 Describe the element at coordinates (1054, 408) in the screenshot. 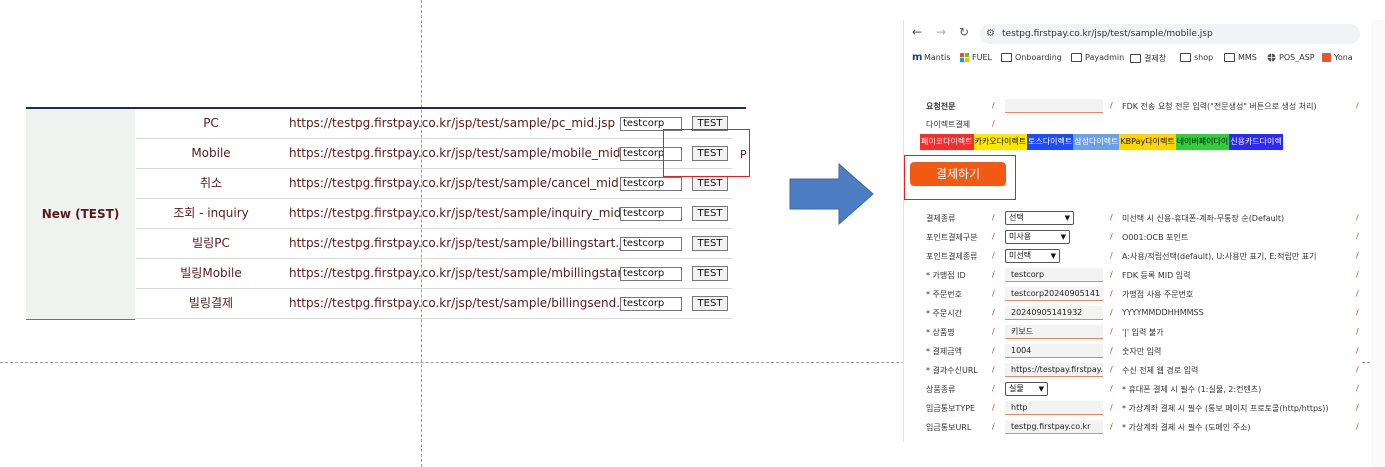

I see `form-input: http` at that location.